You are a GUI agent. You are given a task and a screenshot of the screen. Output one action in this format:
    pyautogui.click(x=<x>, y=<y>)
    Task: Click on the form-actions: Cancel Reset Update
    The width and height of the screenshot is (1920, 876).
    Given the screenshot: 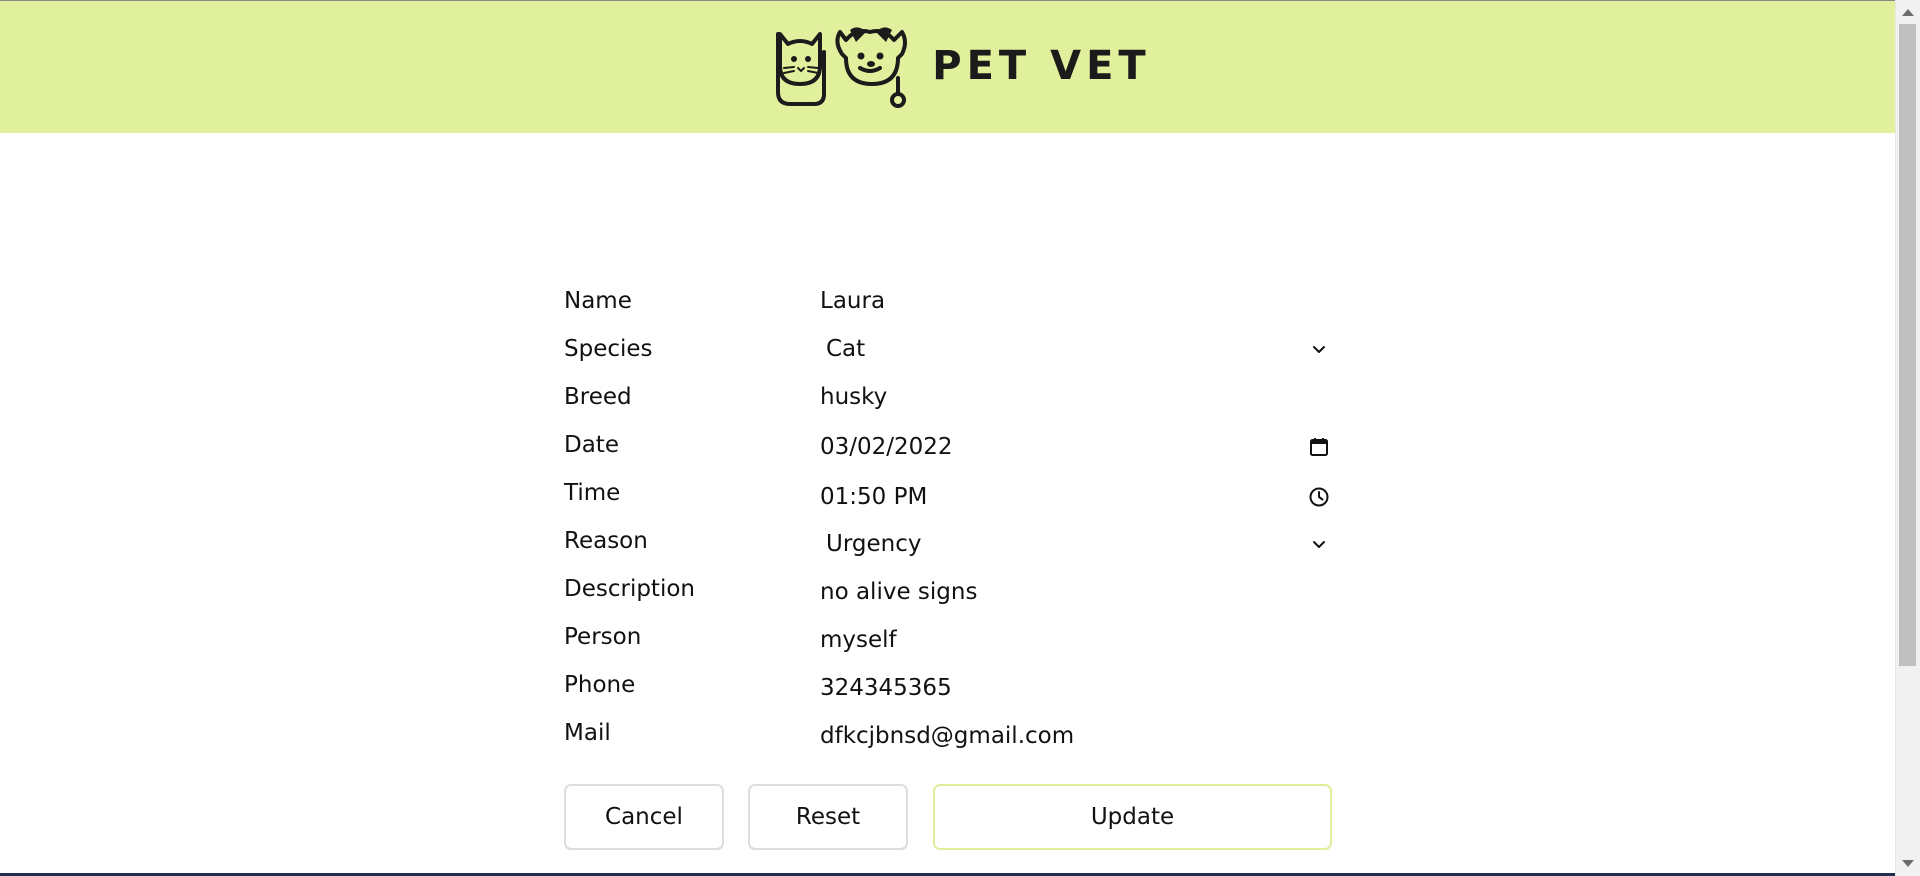 What is the action you would take?
    pyautogui.click(x=948, y=817)
    